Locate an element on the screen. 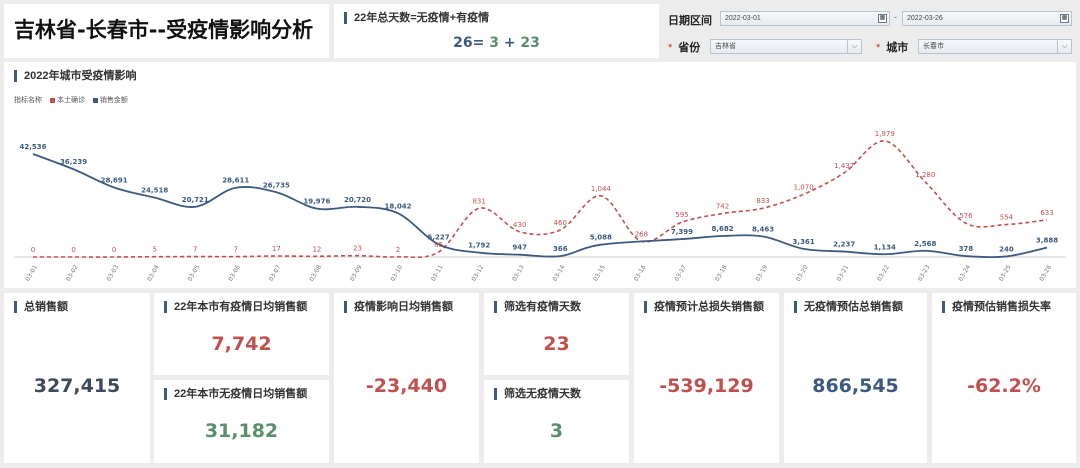  city-select: 长春市 ⌵ is located at coordinates (995, 46).